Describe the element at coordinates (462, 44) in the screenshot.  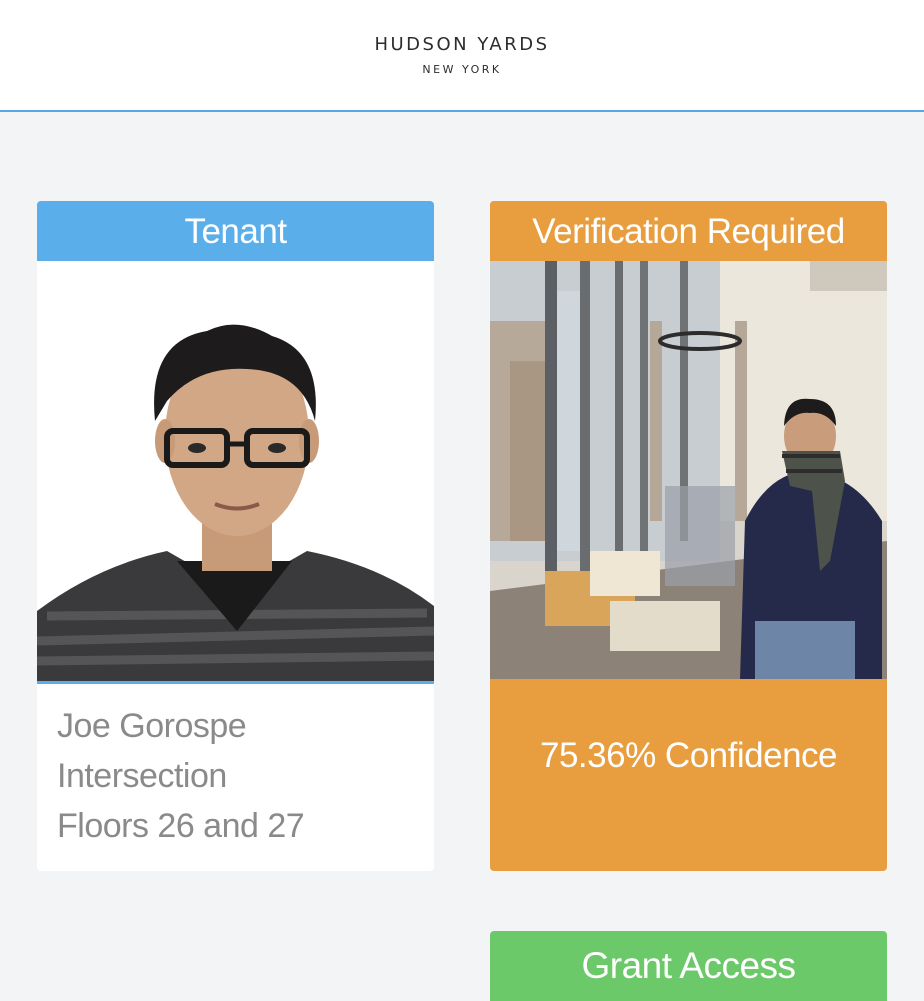
I see `brand-logo-title: HUDSON YARDS` at that location.